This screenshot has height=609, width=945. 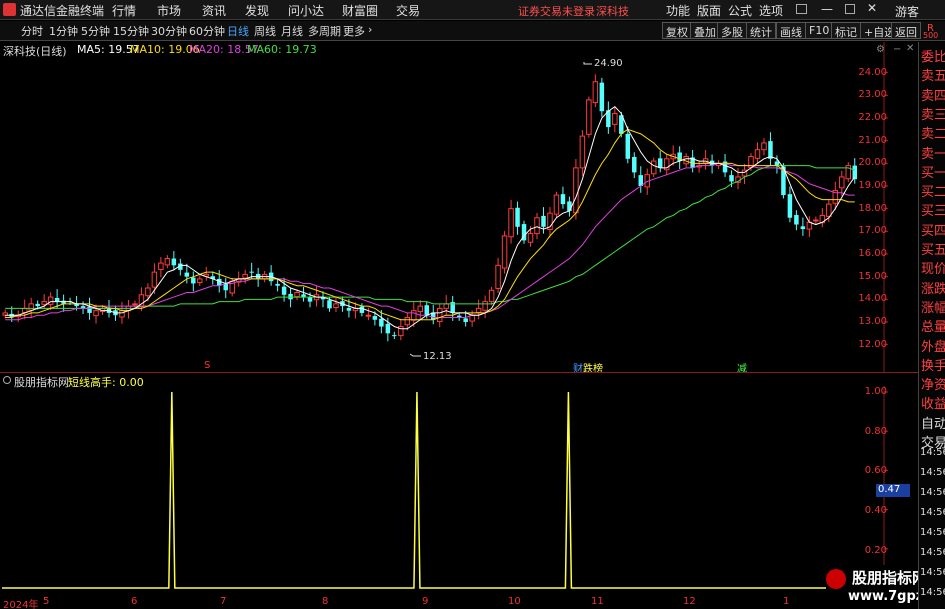 I want to click on price-tick: 18.00, so click(x=872, y=208).